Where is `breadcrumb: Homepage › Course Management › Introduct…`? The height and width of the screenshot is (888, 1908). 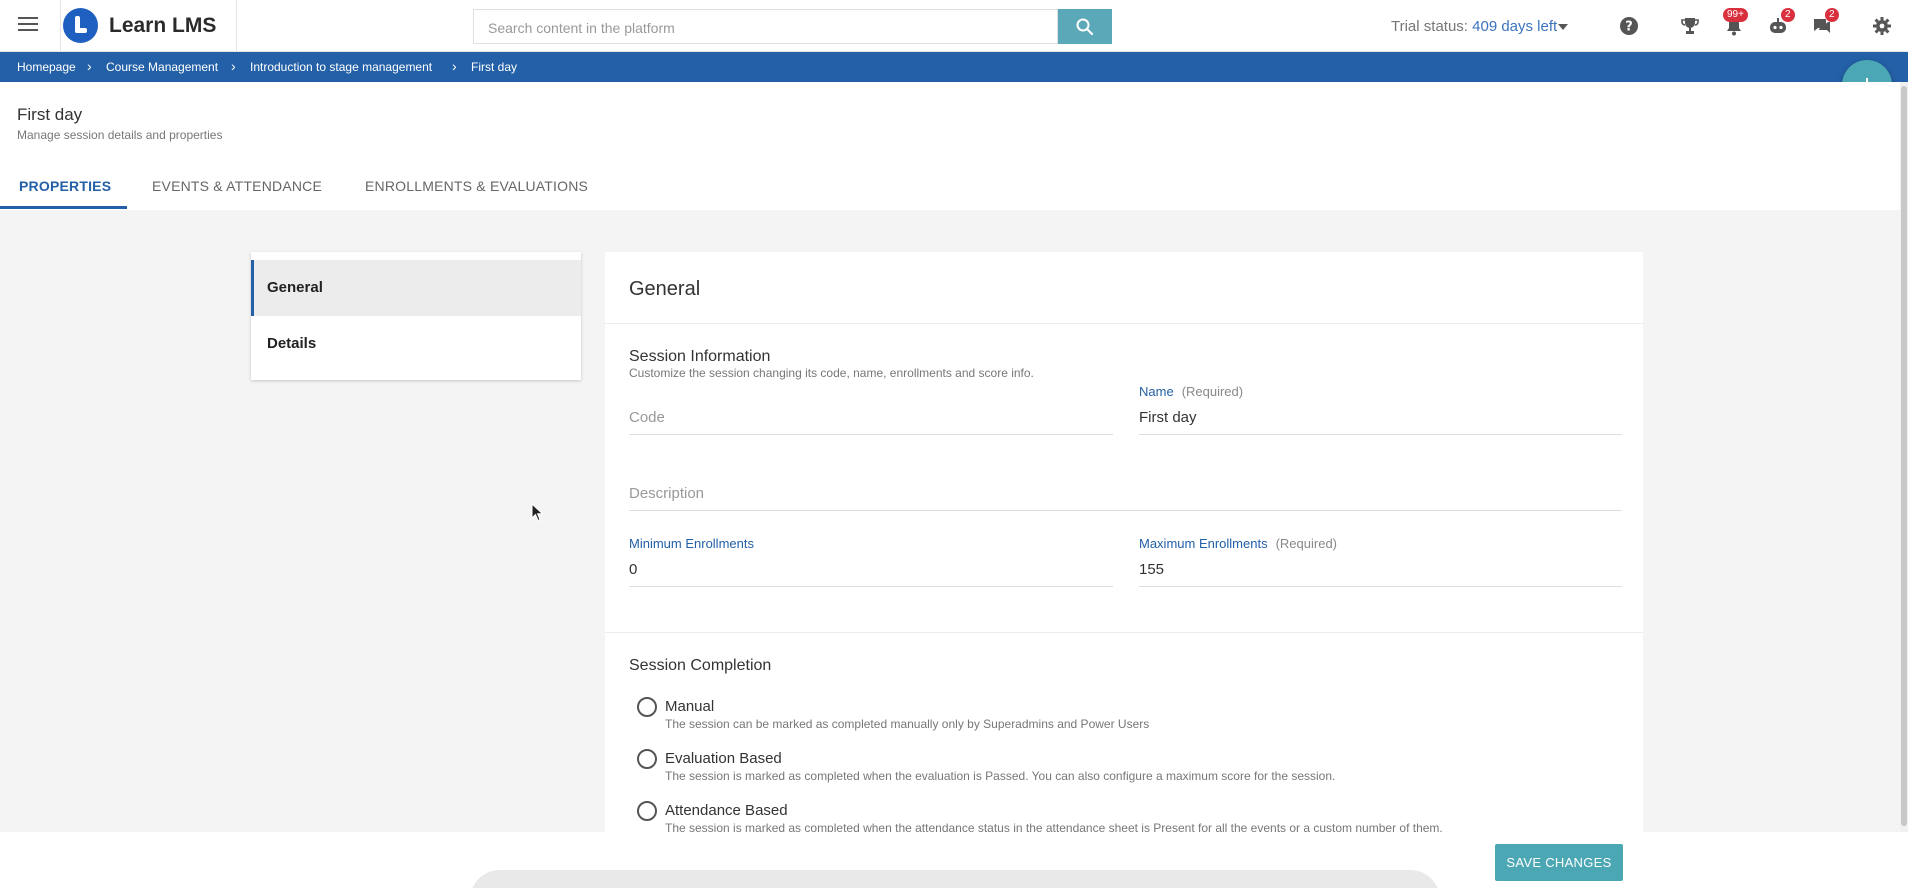
breadcrumb: Homepage › Course Management › Introduct… is located at coordinates (954, 67).